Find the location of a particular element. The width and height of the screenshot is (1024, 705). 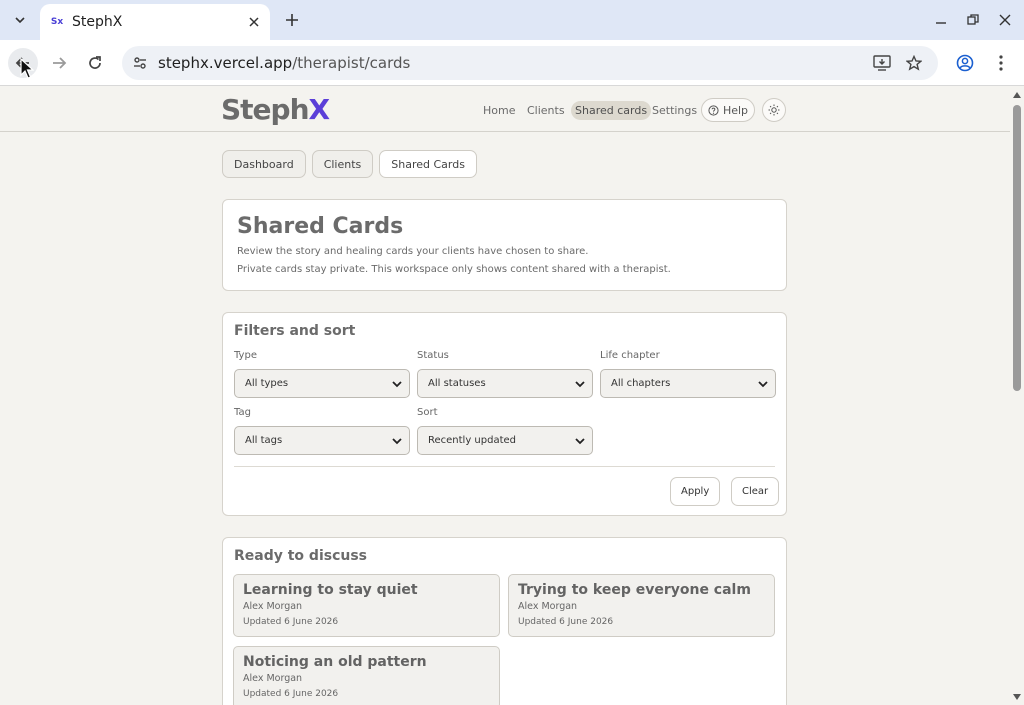

help-button: Help is located at coordinates (728, 110).